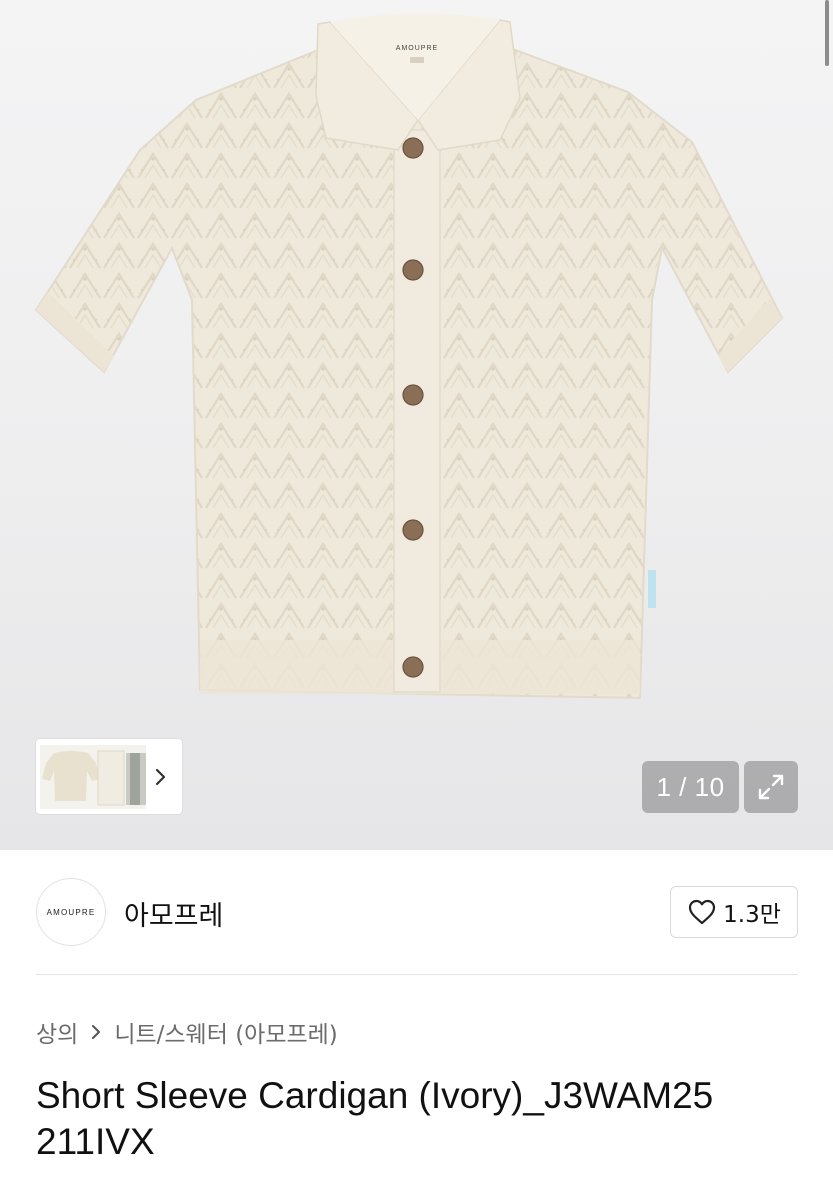 This screenshot has height=1200, width=833. What do you see at coordinates (225, 1032) in the screenshot?
I see `breadcrumb-item-subcategory: 니트/스웨터 (아모프레)` at bounding box center [225, 1032].